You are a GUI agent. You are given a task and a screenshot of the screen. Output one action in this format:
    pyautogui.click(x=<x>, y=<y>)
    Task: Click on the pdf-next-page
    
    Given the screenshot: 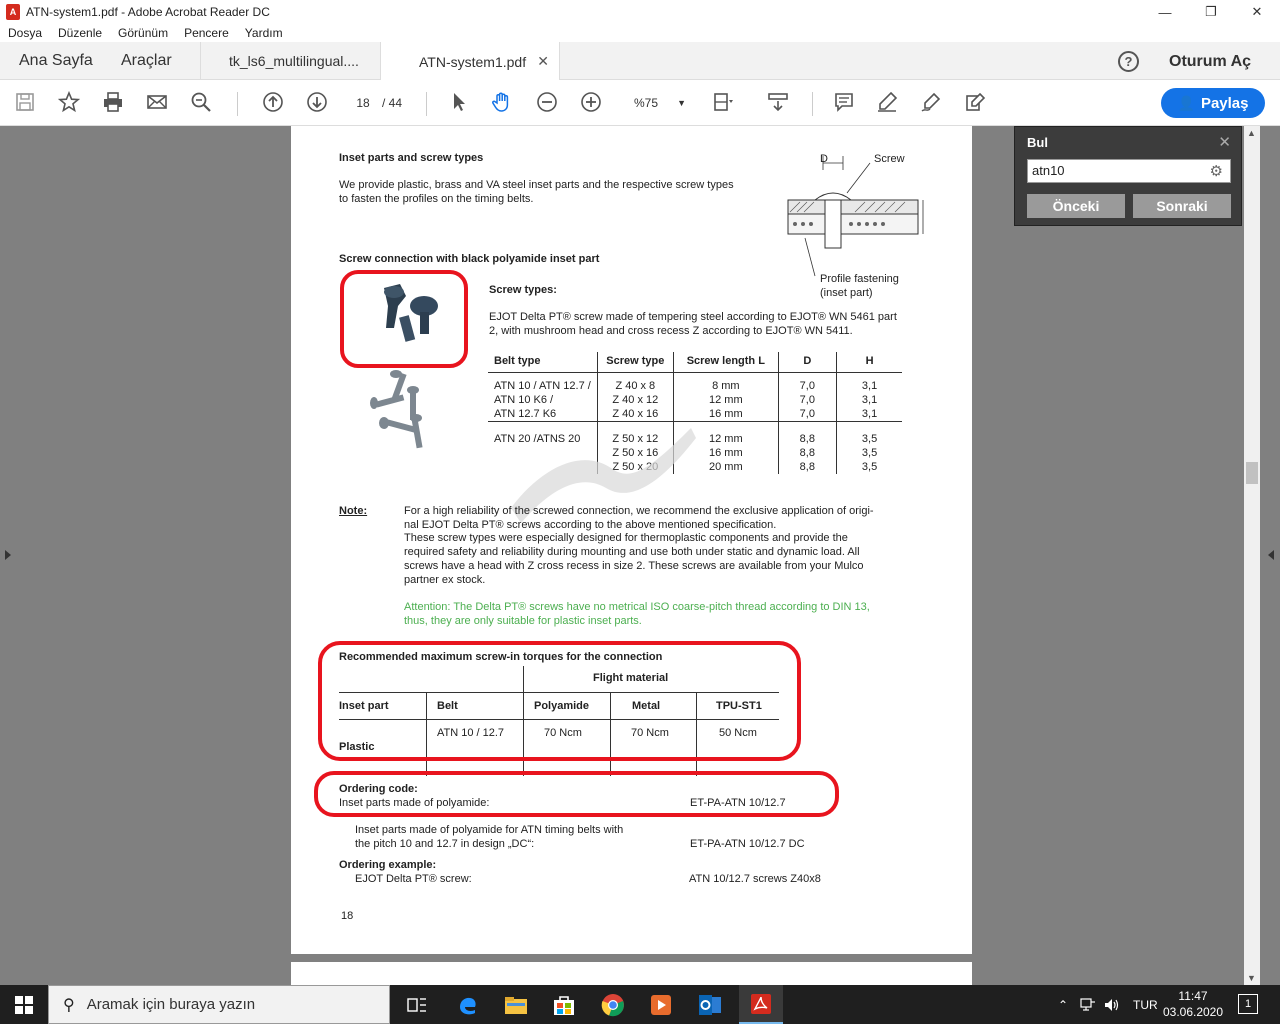 What is the action you would take?
    pyautogui.click(x=631, y=973)
    